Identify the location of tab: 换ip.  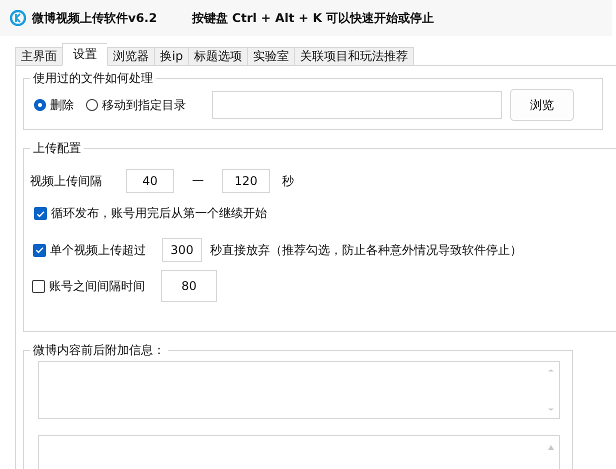
(171, 56).